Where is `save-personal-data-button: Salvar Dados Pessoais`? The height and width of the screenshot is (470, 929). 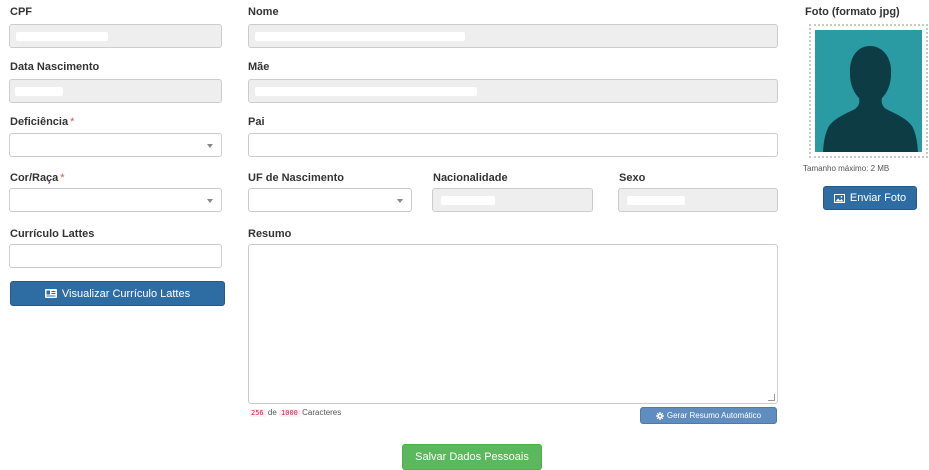
save-personal-data-button: Salvar Dados Pessoais is located at coordinates (472, 457).